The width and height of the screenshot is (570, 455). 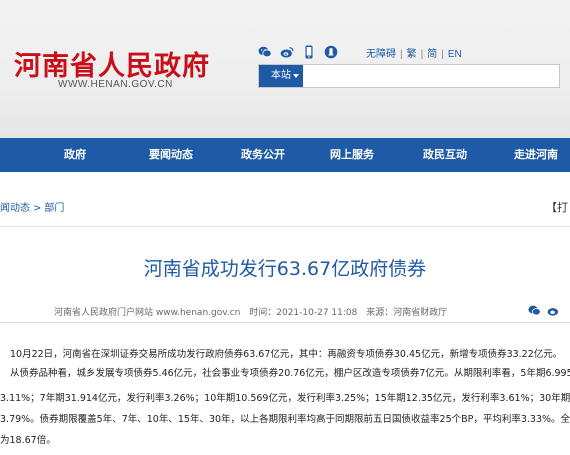 I want to click on share-icons, so click(x=544, y=311).